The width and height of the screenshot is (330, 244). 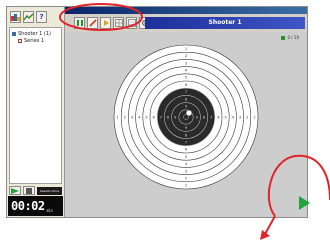 I want to click on chart-icon, so click(x=28, y=17).